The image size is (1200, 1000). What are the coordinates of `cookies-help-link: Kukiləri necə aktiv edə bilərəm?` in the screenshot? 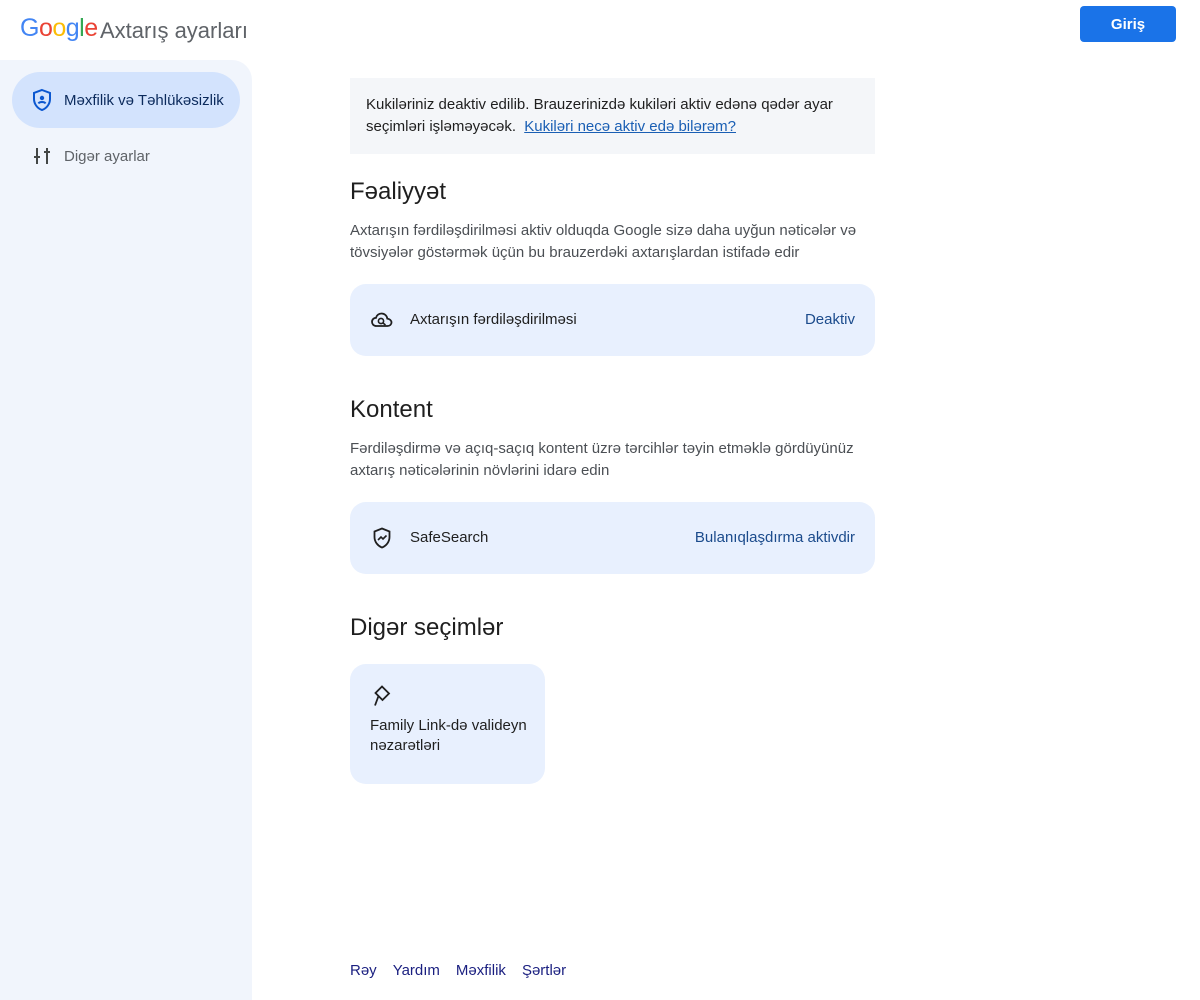 It's located at (630, 126).